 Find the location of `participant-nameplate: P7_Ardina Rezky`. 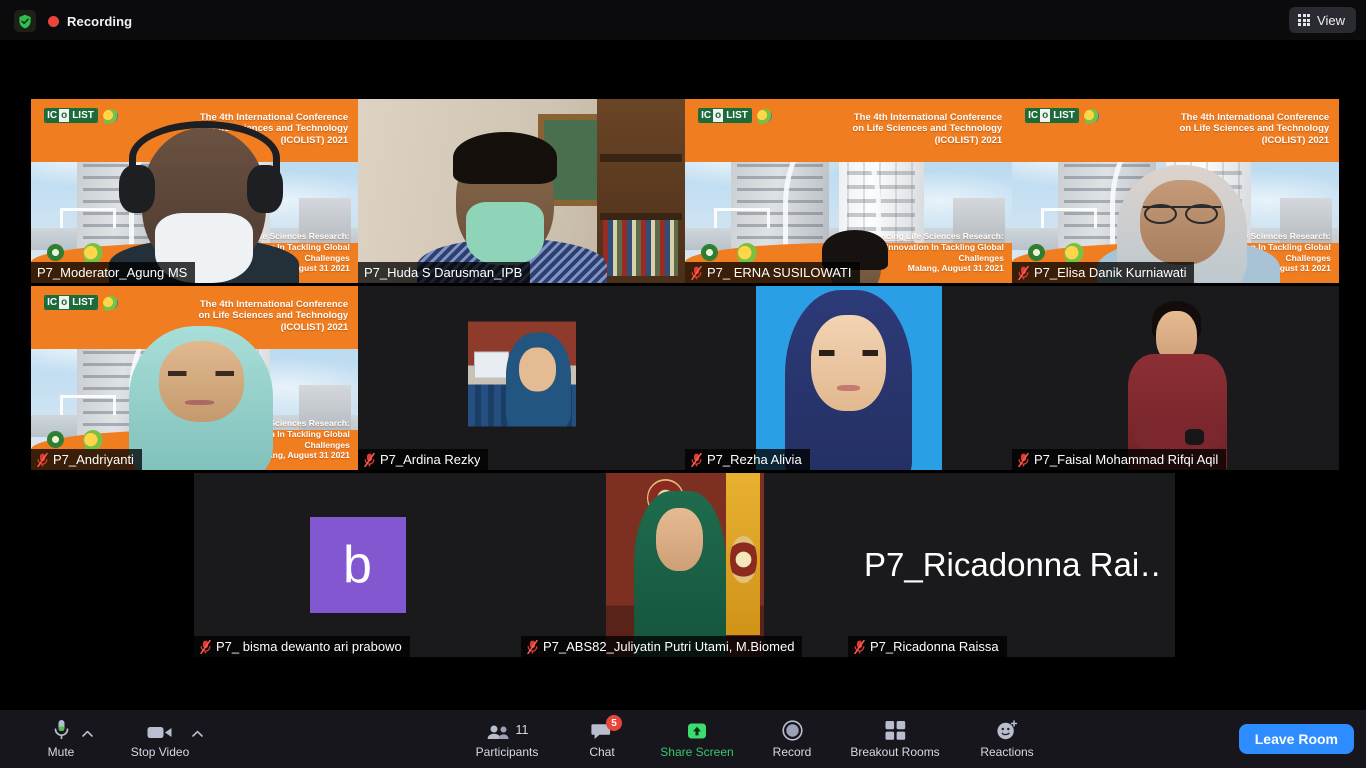

participant-nameplate: P7_Ardina Rezky is located at coordinates (423, 459).